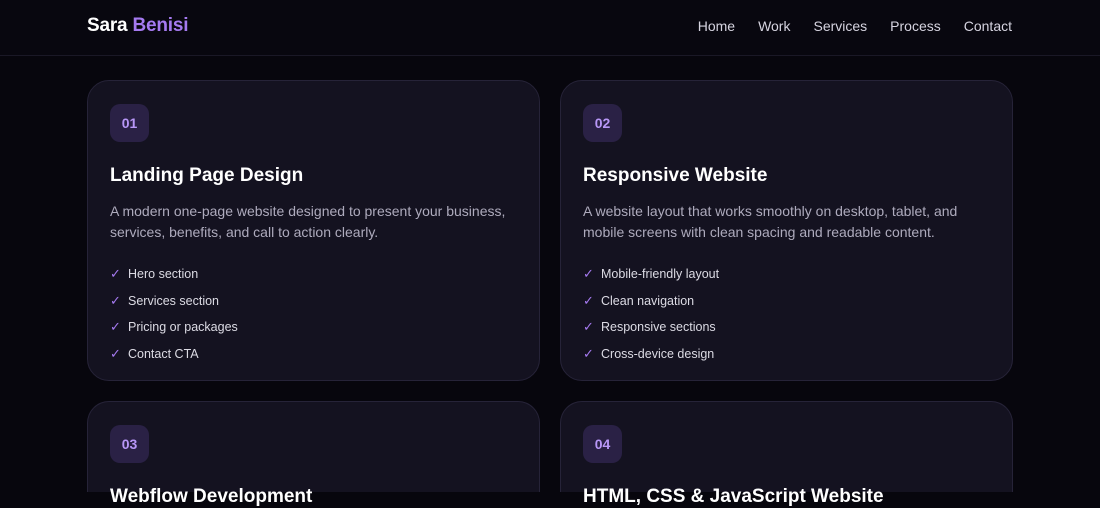 The width and height of the screenshot is (1100, 508). I want to click on feature-label: Services section, so click(174, 300).